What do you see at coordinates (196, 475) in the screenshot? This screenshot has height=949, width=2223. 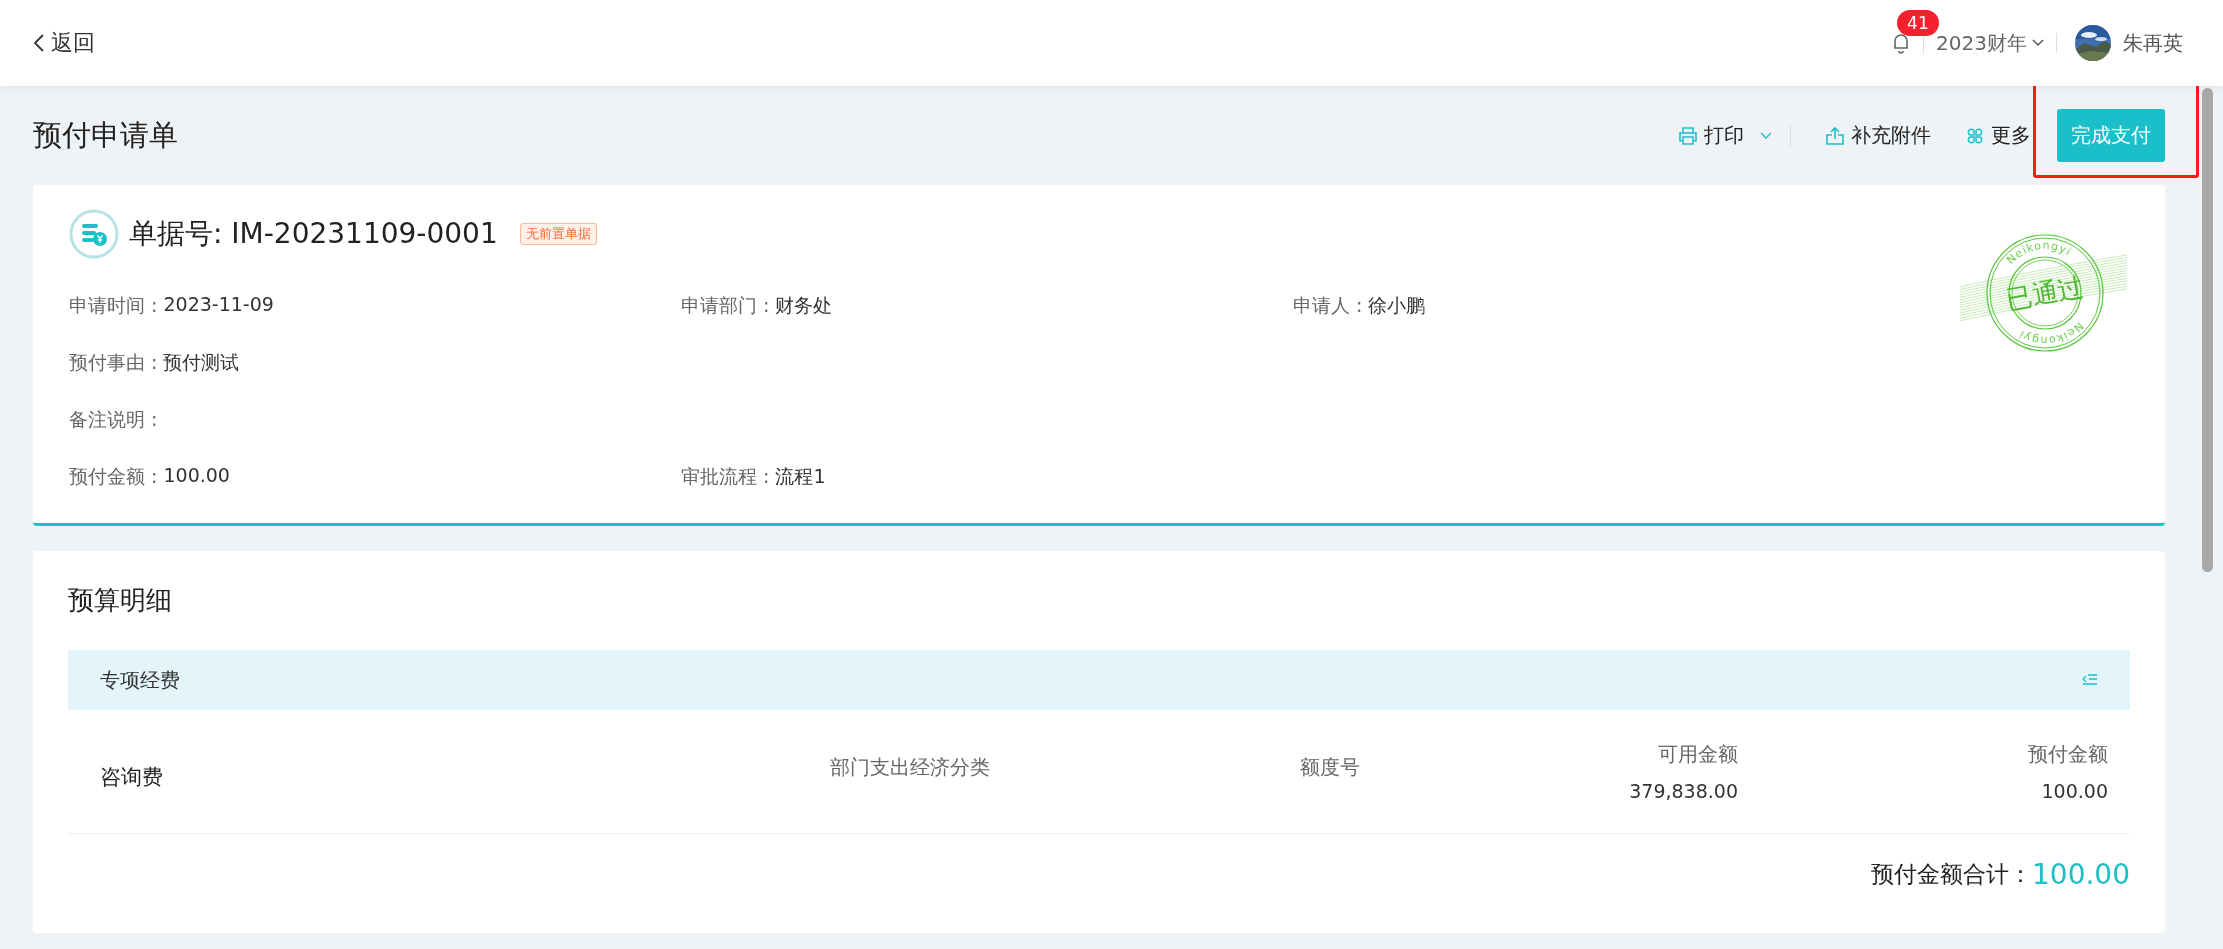 I see `field-value: 100.00` at bounding box center [196, 475].